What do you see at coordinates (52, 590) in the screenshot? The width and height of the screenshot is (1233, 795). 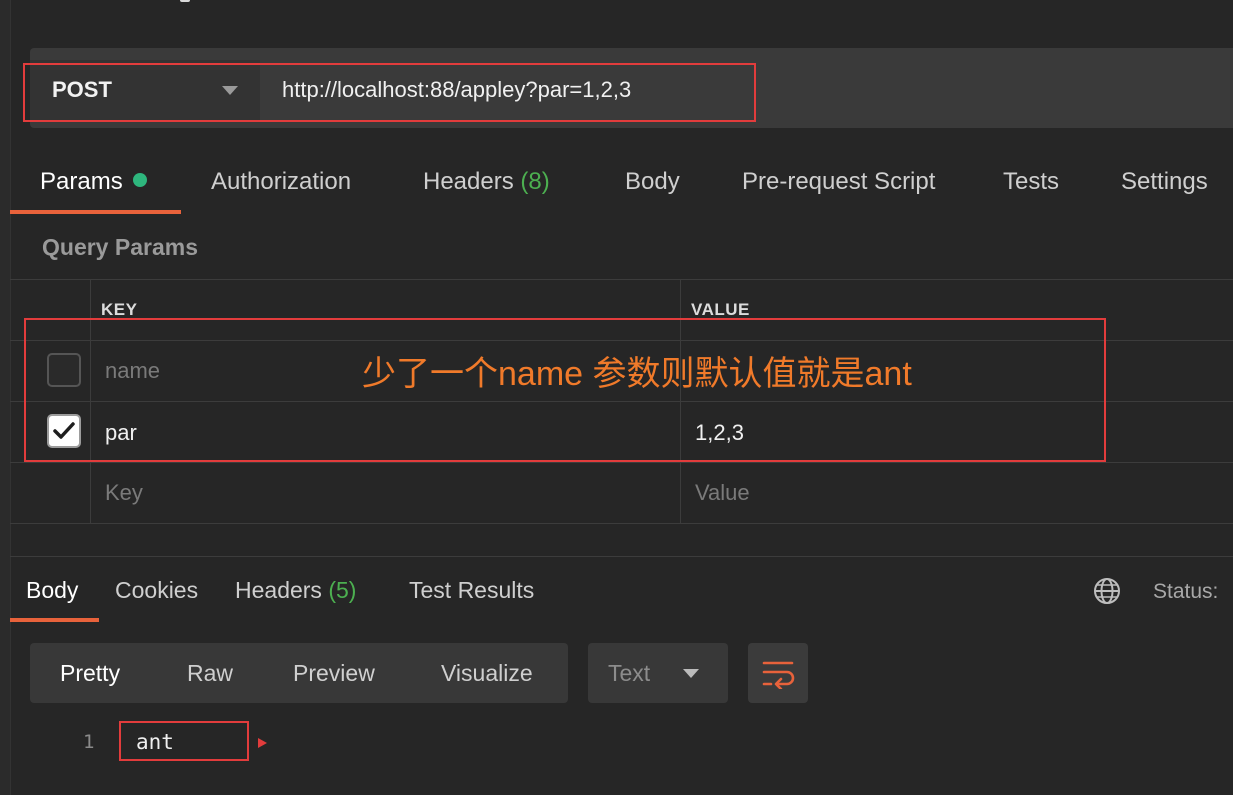 I see `response-tab-body: Body` at bounding box center [52, 590].